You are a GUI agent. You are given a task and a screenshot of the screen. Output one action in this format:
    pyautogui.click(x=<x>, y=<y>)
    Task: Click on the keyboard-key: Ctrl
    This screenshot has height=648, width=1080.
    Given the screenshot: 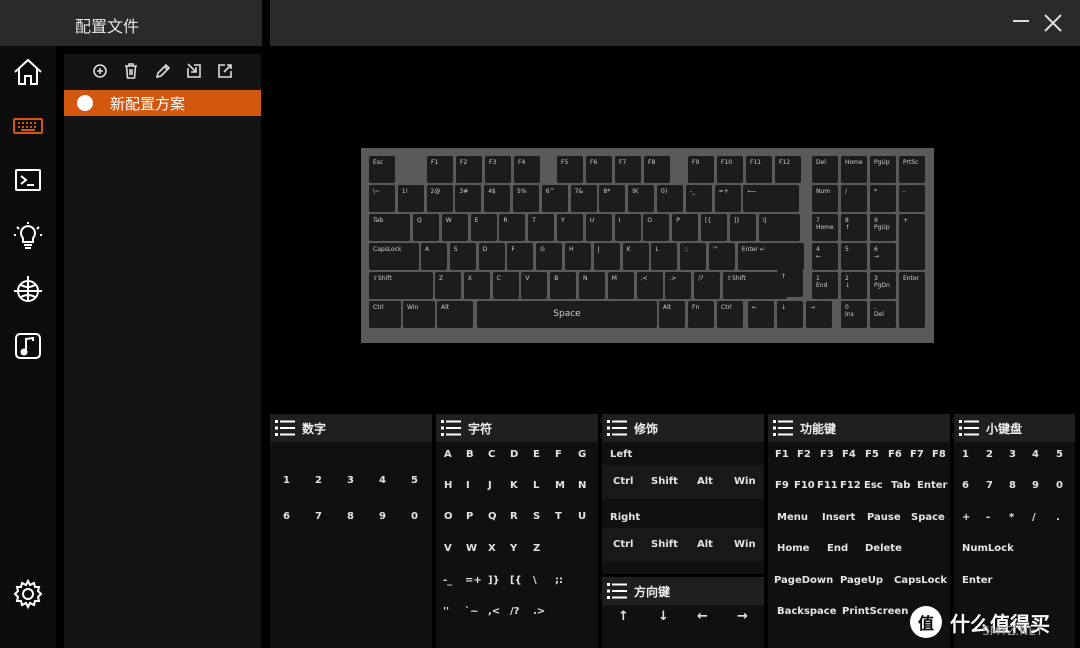 What is the action you would take?
    pyautogui.click(x=385, y=314)
    